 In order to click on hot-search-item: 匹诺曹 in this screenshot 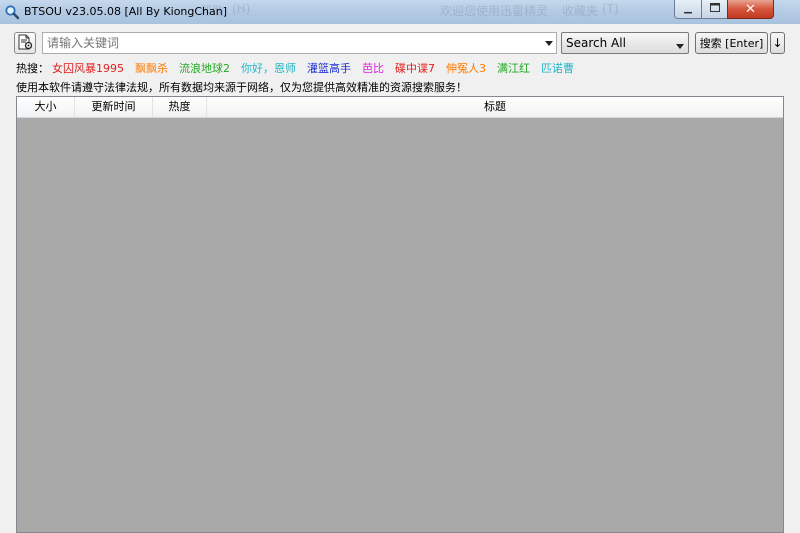, I will do `click(557, 68)`.